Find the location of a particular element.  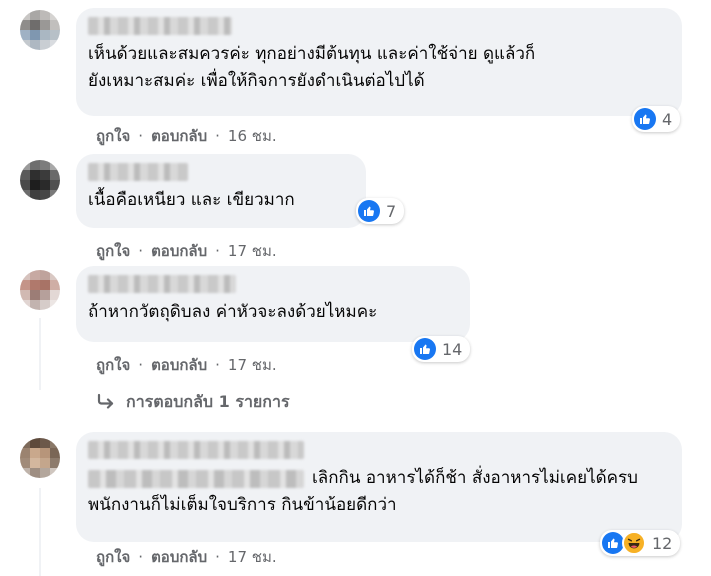

view-replies-label: การตอบกลับ 1 รายการ is located at coordinates (208, 402).